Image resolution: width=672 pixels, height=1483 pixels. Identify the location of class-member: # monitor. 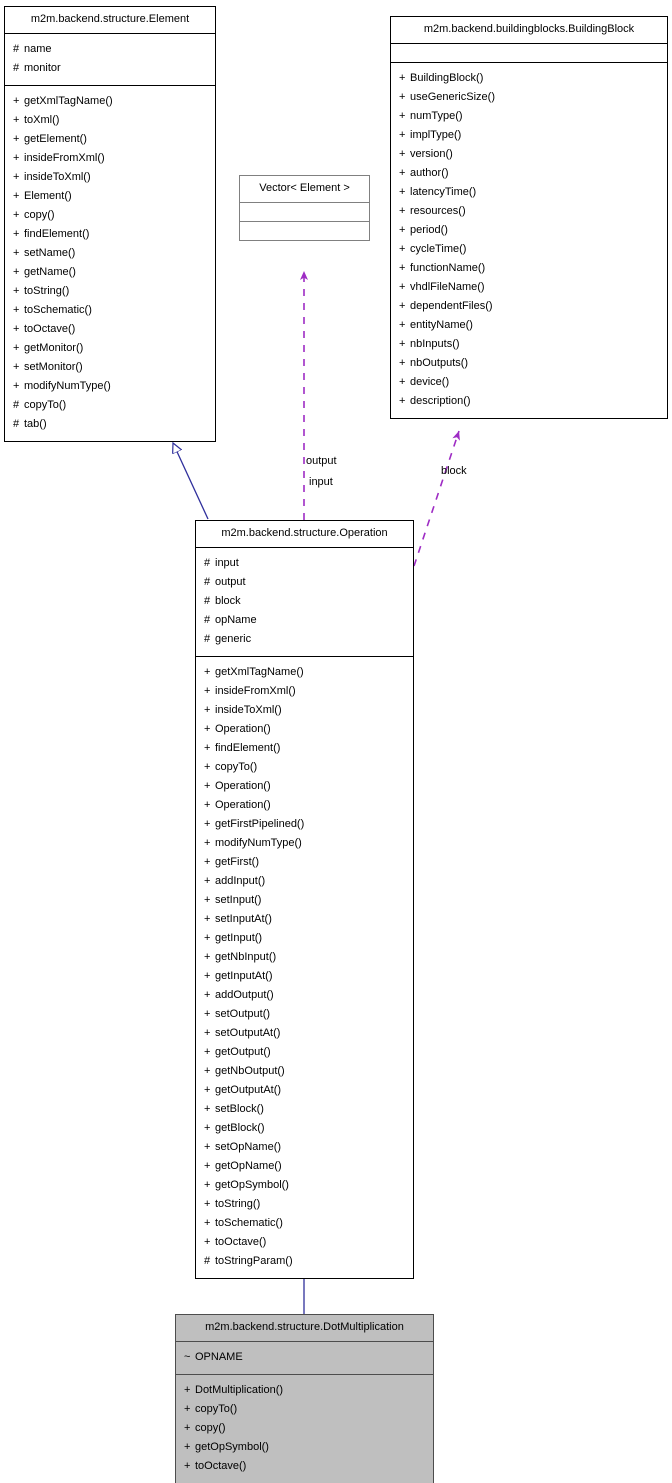
(110, 68).